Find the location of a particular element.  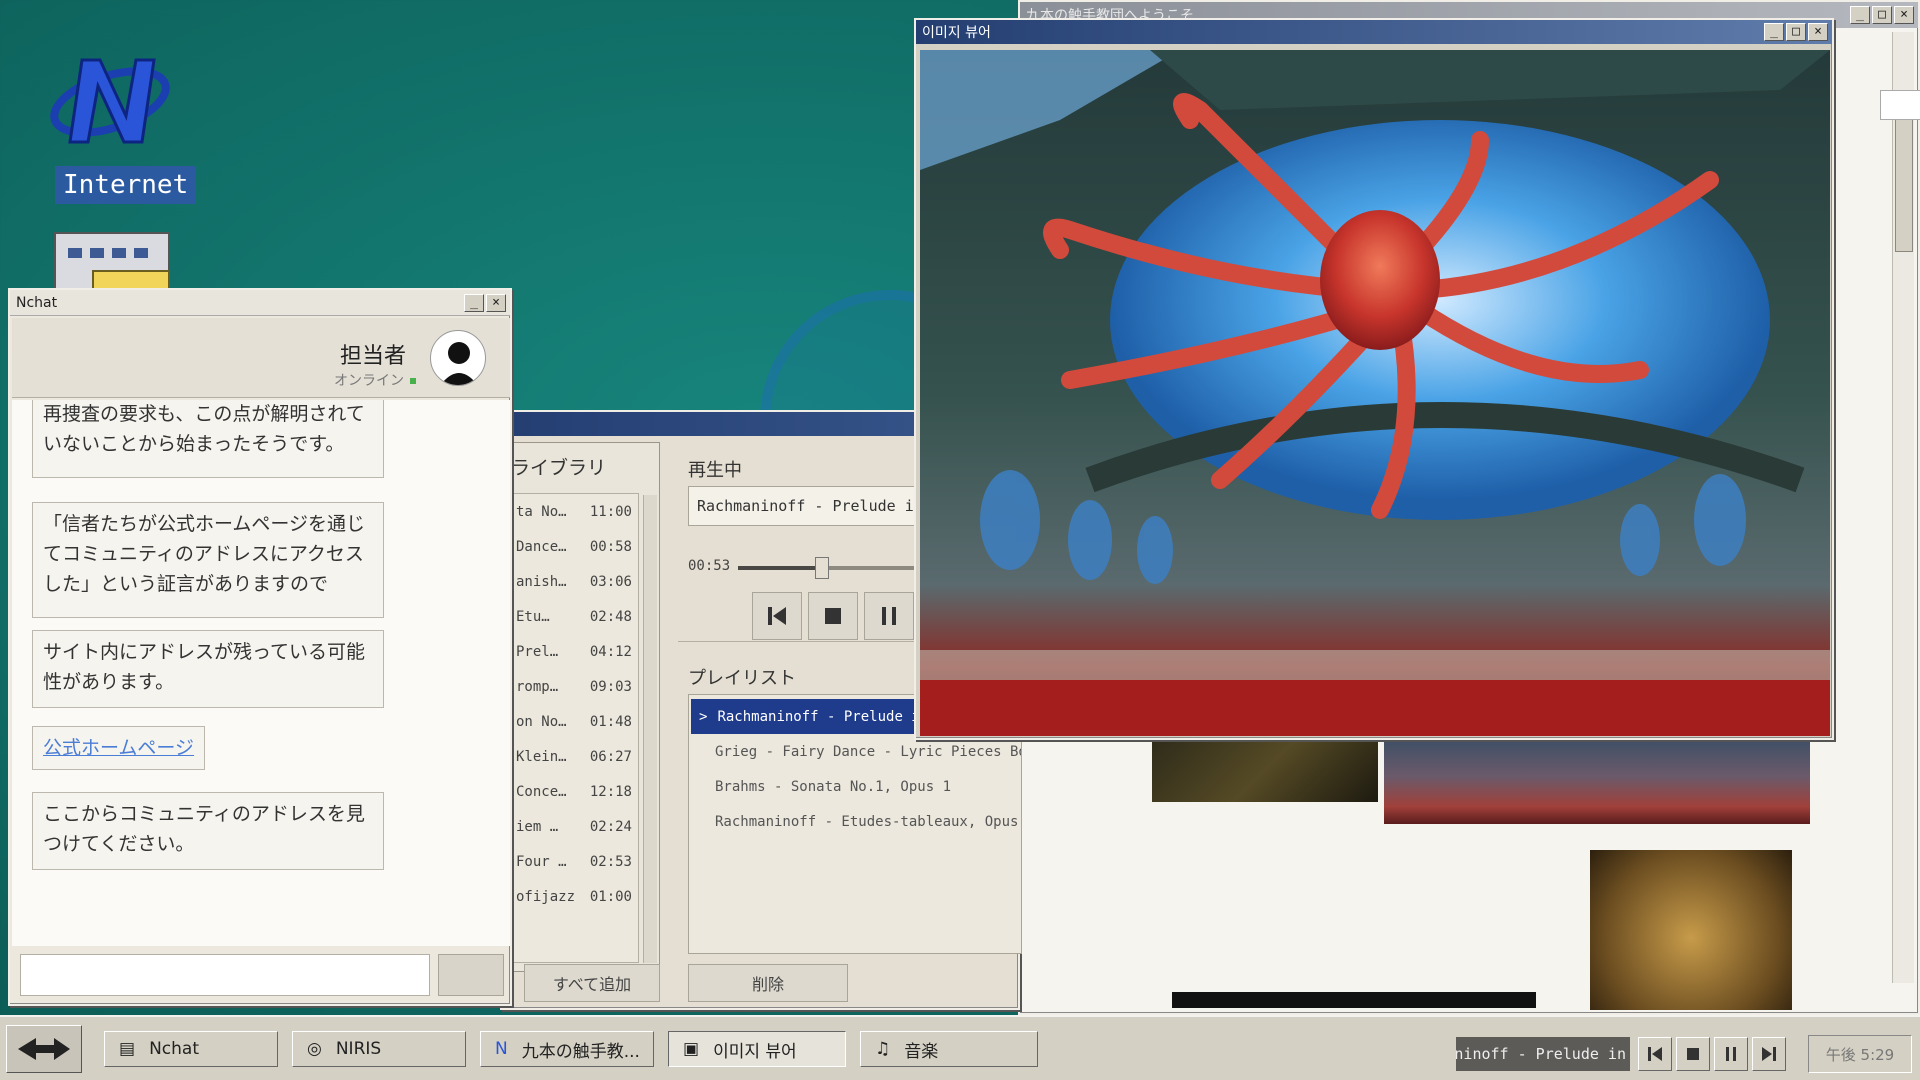

agent-status: オンライン is located at coordinates (375, 380).